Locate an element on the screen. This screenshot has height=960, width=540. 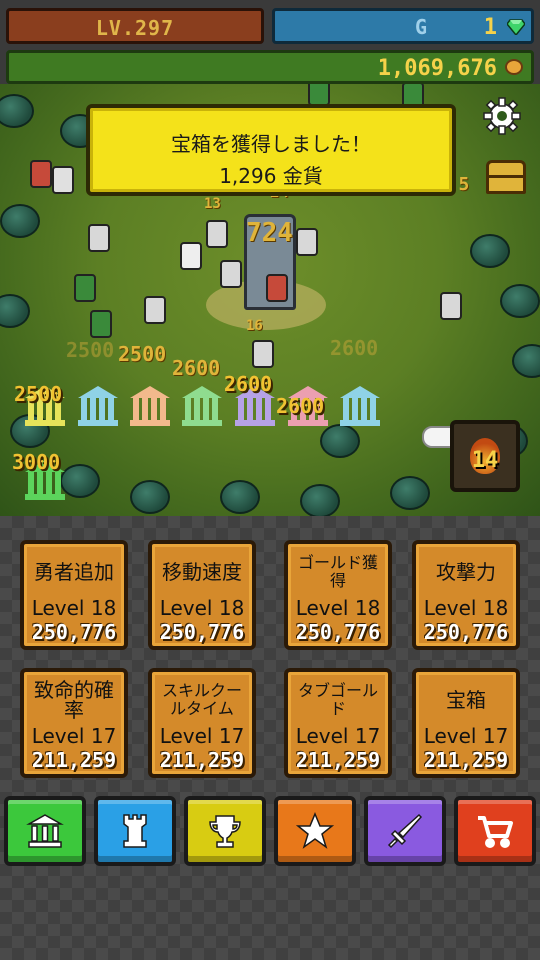
temple-label: 2500 is located at coordinates (38, 394).